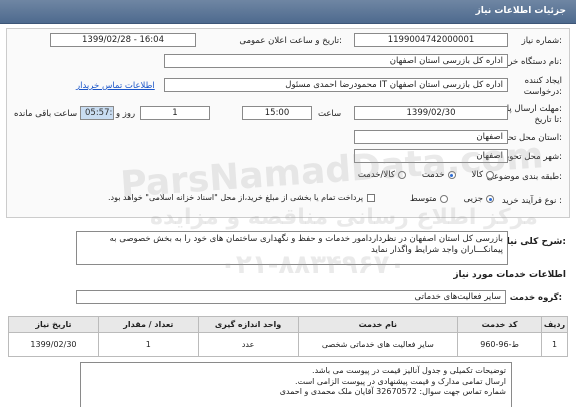 This screenshot has width=576, height=407. Describe the element at coordinates (291, 297) in the screenshot. I see `service-group-field: سایر فعالیت‌های خدماتی` at that location.